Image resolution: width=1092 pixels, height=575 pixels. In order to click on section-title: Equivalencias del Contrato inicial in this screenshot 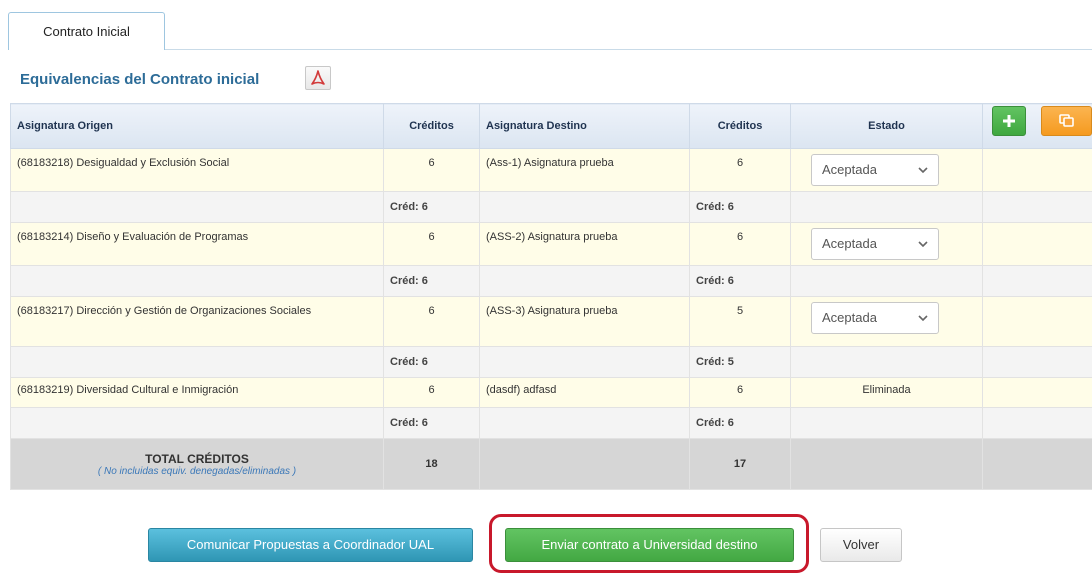, I will do `click(140, 79)`.